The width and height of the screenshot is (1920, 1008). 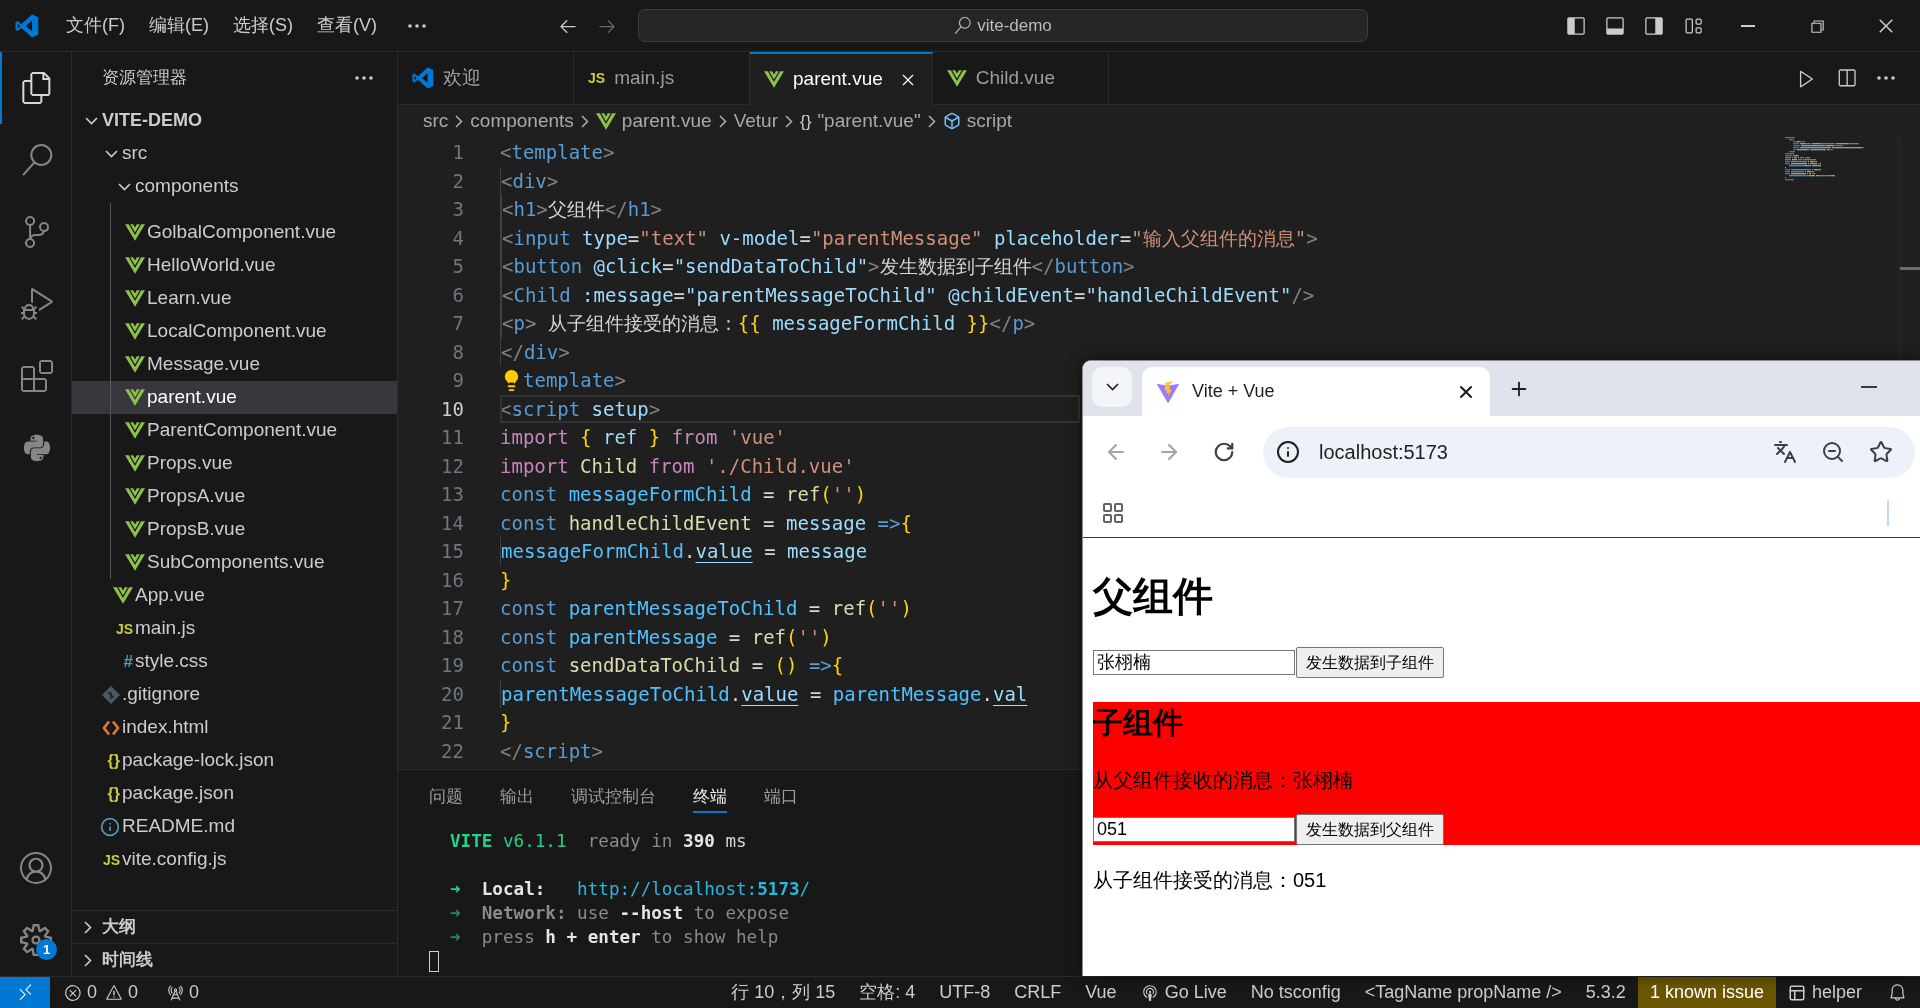 What do you see at coordinates (452, 751) in the screenshot?
I see `line-number: 22` at bounding box center [452, 751].